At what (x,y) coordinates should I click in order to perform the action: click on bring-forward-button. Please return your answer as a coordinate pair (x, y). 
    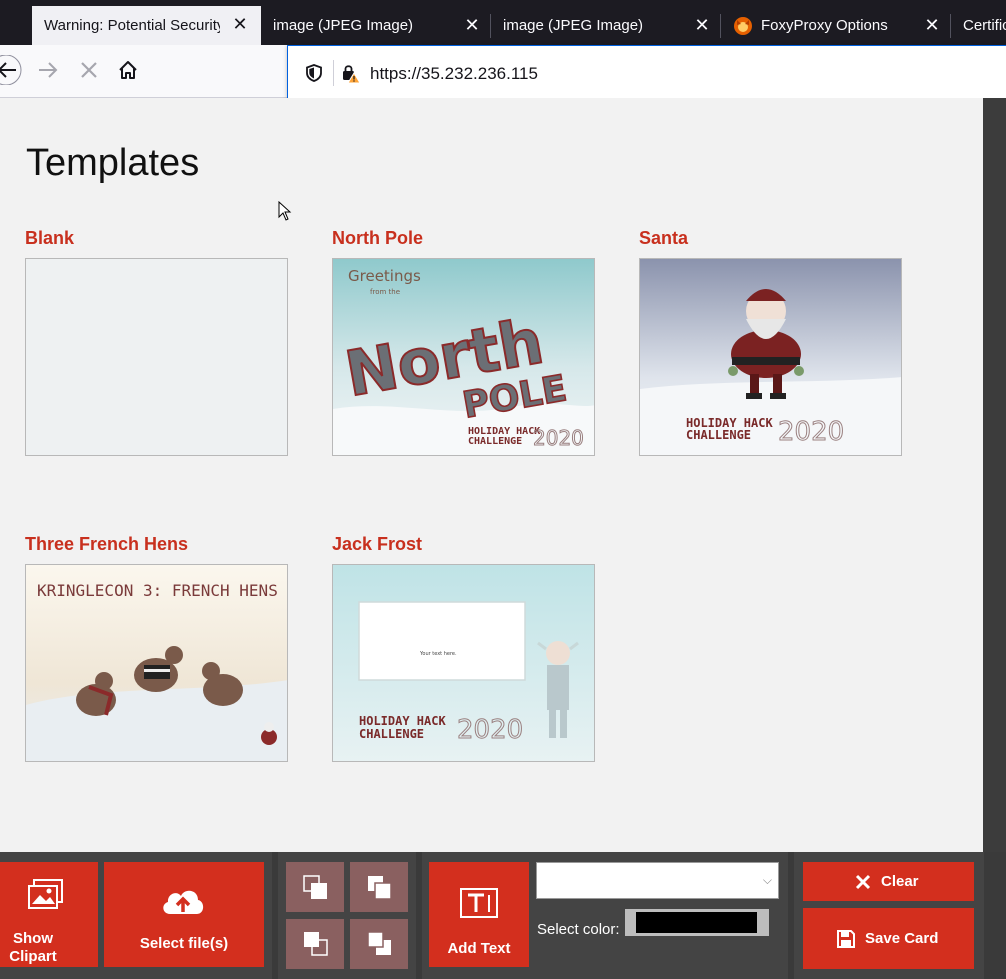
    Looking at the image, I should click on (315, 887).